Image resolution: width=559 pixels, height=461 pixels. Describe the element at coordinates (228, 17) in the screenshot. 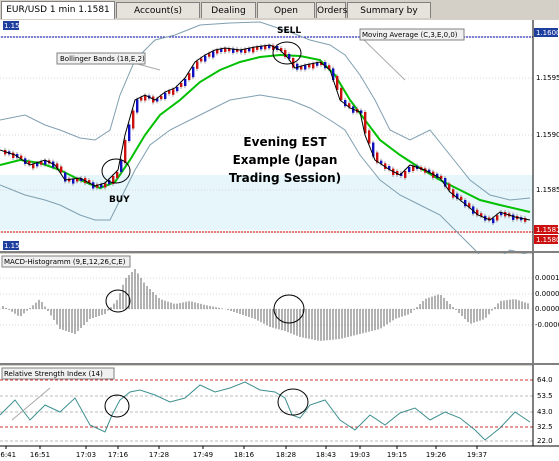

I see `tab-dealing-rates: Dealing Rates` at that location.